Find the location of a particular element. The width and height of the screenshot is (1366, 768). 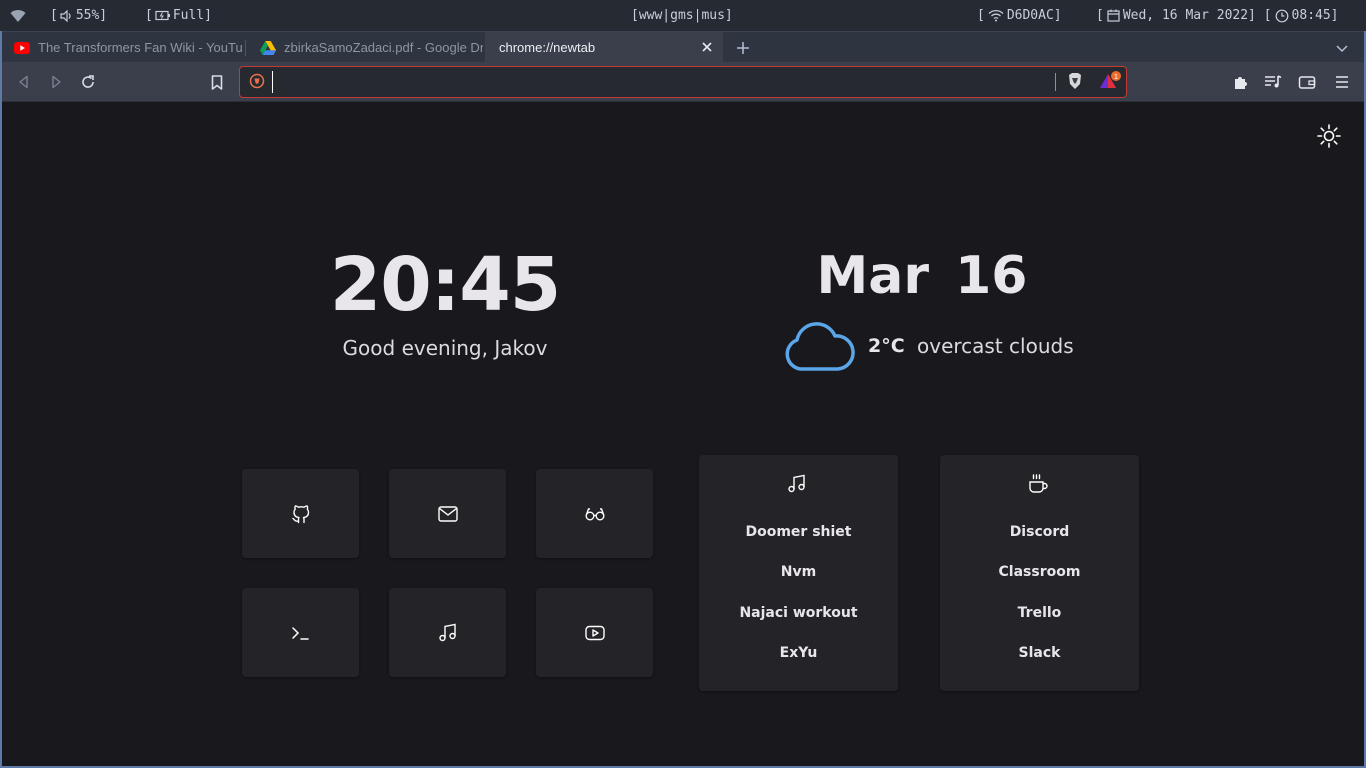

playlist-icon is located at coordinates (1273, 81).